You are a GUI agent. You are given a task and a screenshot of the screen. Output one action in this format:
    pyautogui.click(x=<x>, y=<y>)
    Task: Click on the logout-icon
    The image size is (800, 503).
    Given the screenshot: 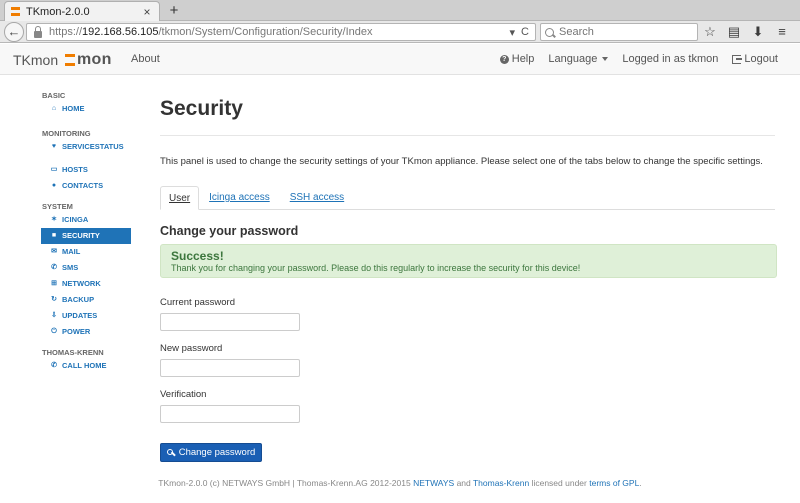 What is the action you would take?
    pyautogui.click(x=737, y=59)
    